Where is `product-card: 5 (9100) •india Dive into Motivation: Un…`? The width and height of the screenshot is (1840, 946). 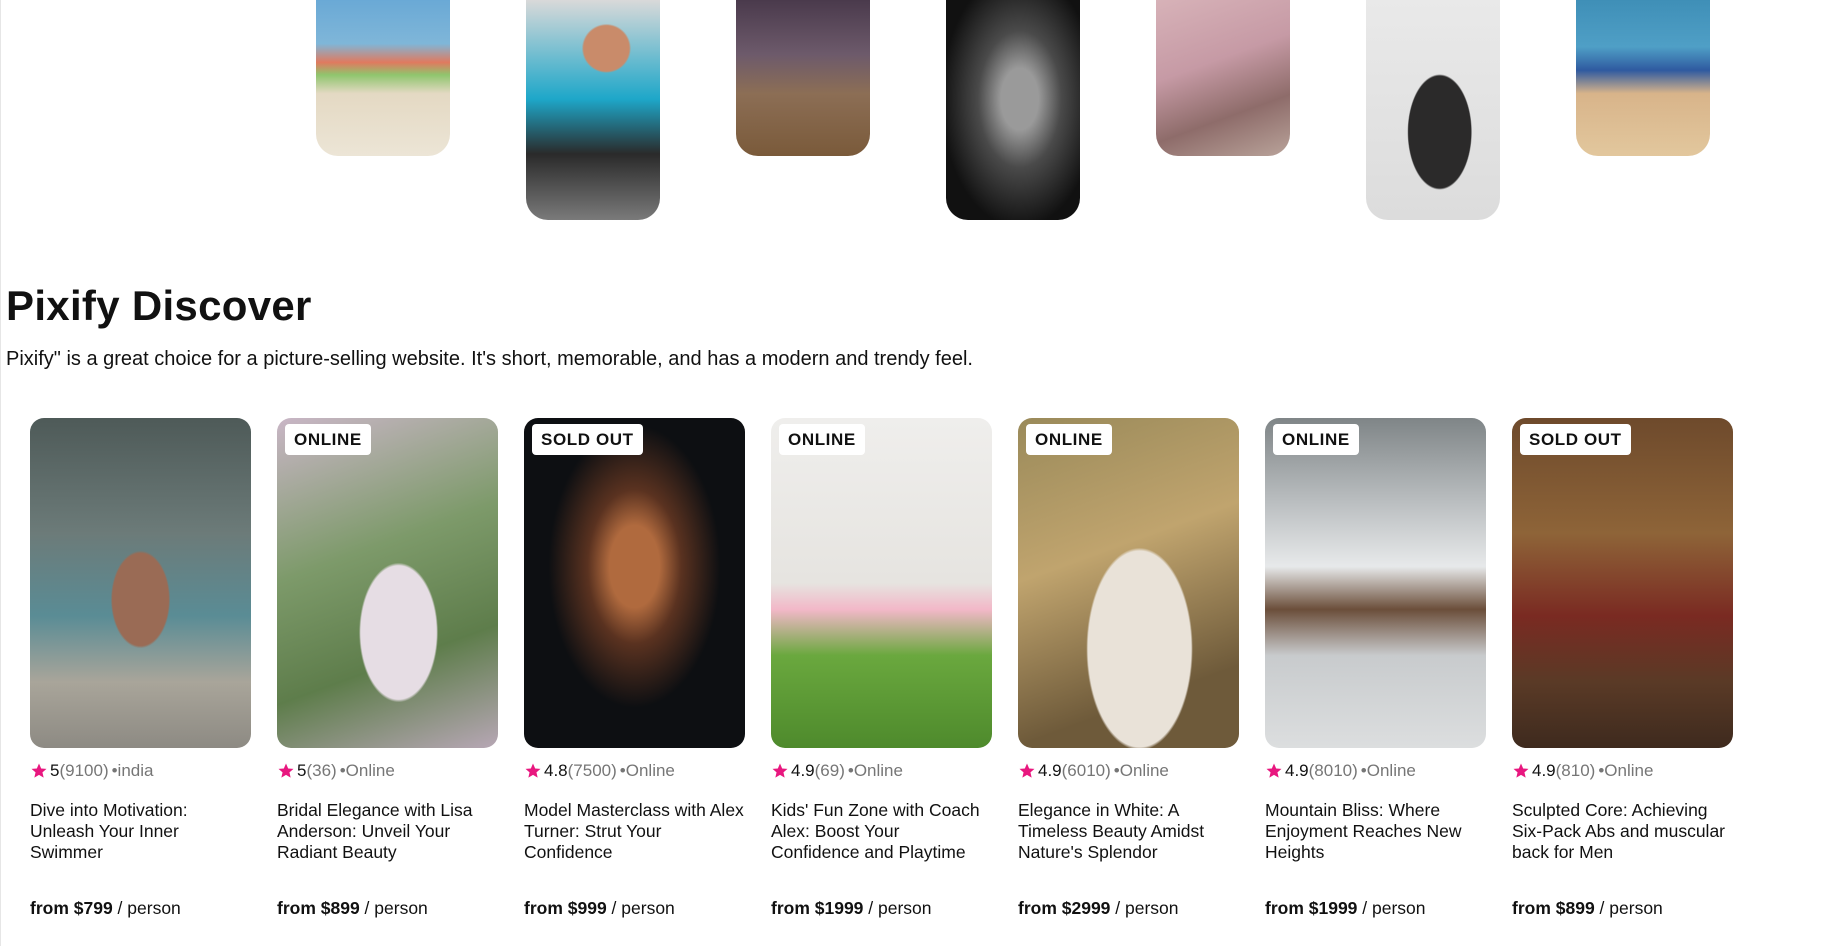
product-card: 5 (9100) •india Dive into Motivation: Un… is located at coordinates (140, 678).